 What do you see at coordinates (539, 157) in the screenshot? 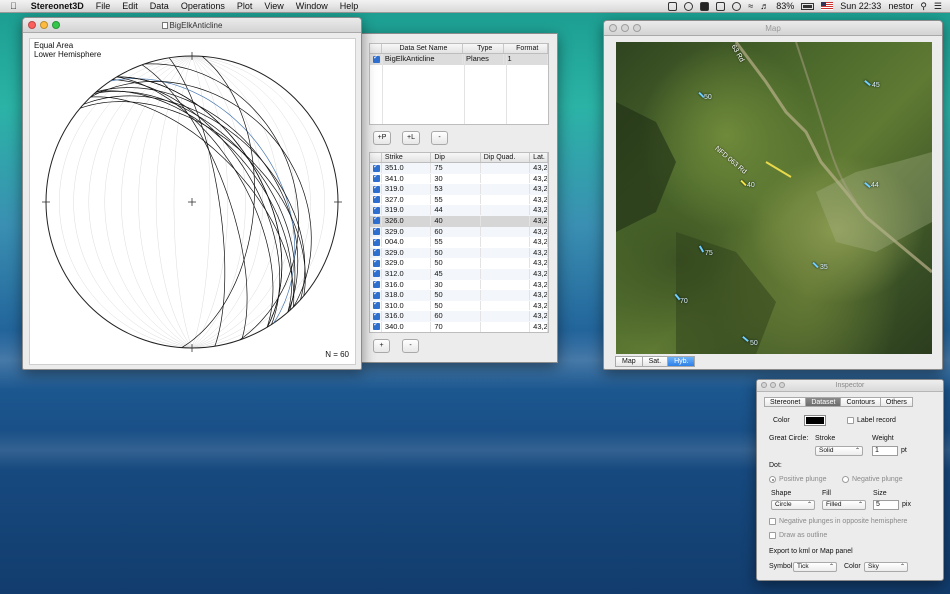
I see `col-header-lat: Lat.` at bounding box center [539, 157].